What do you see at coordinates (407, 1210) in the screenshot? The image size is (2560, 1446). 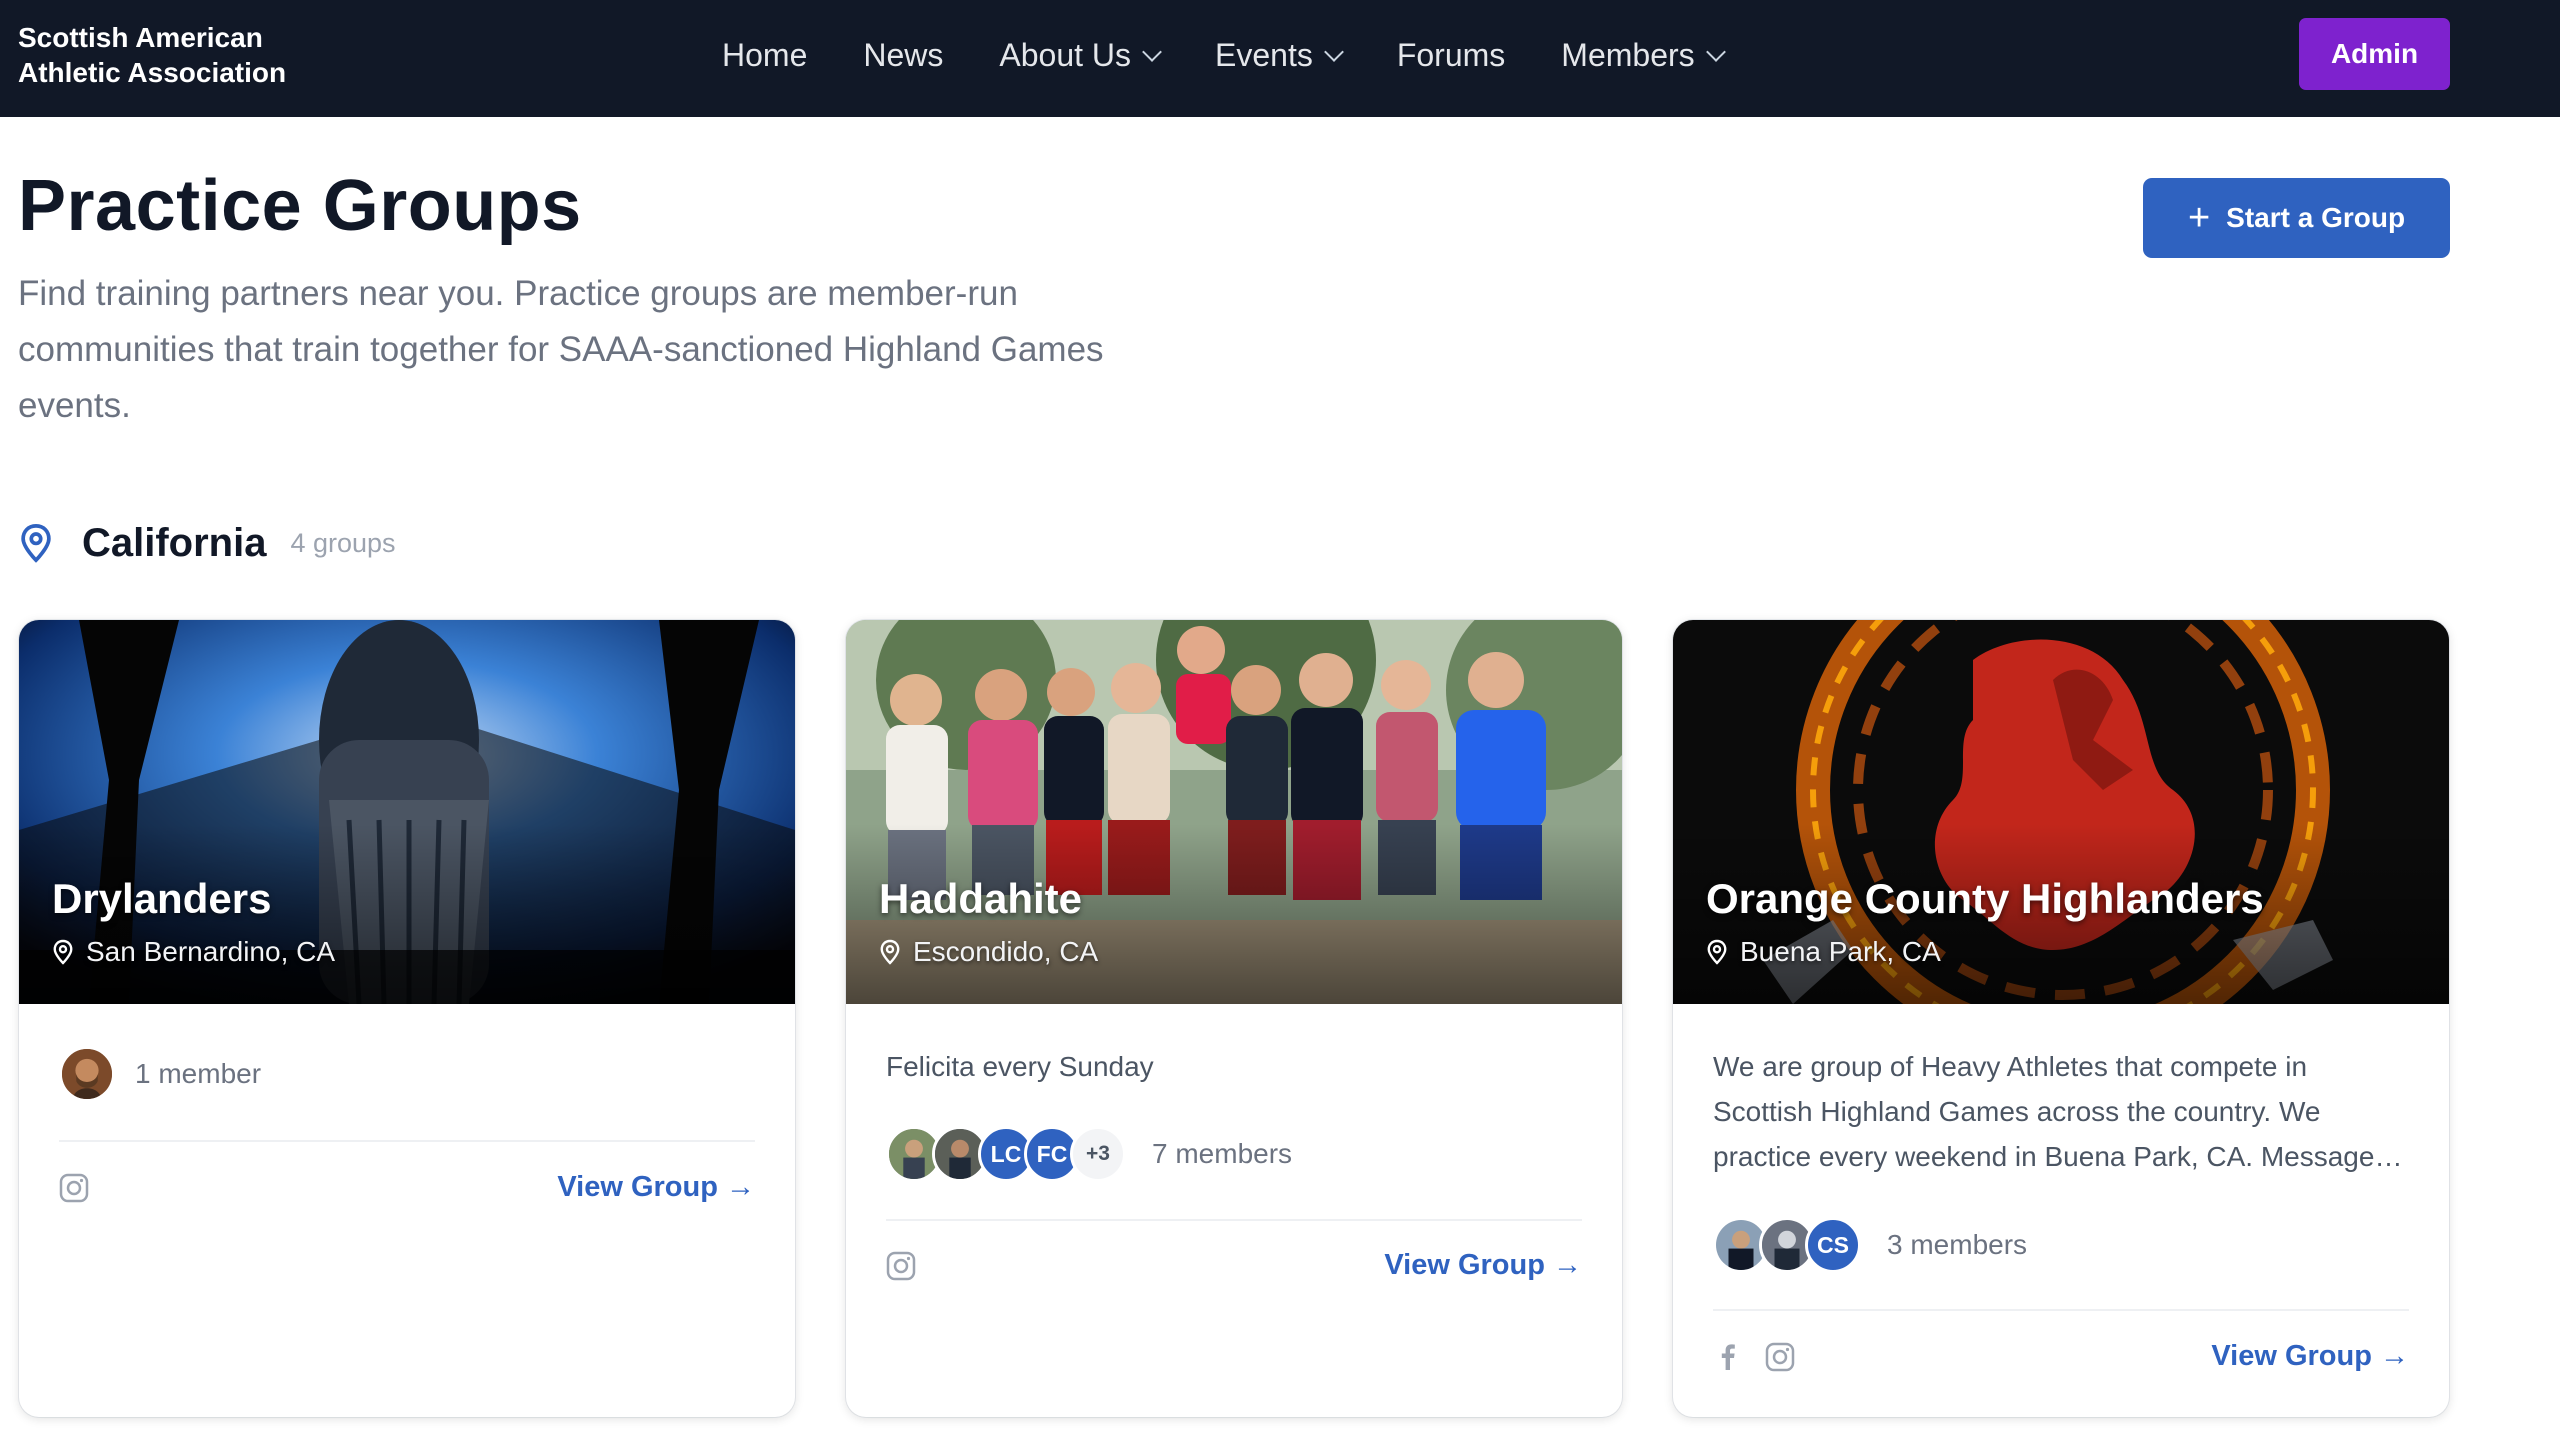 I see `group-card-body: 1 member View Group →` at bounding box center [407, 1210].